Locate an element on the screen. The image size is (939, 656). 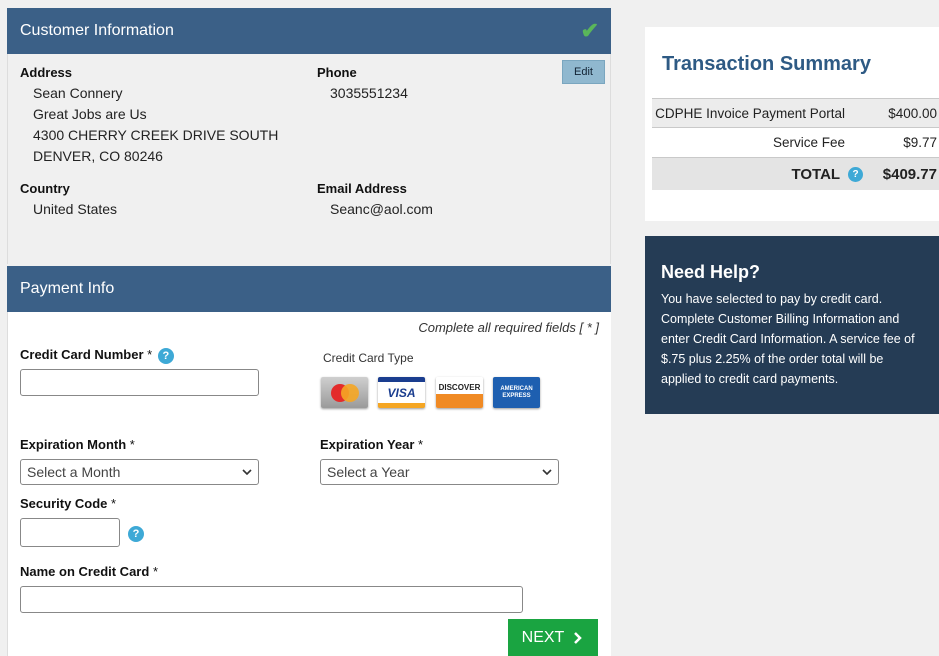
visa-card-label: VISA is located at coordinates (401, 392).